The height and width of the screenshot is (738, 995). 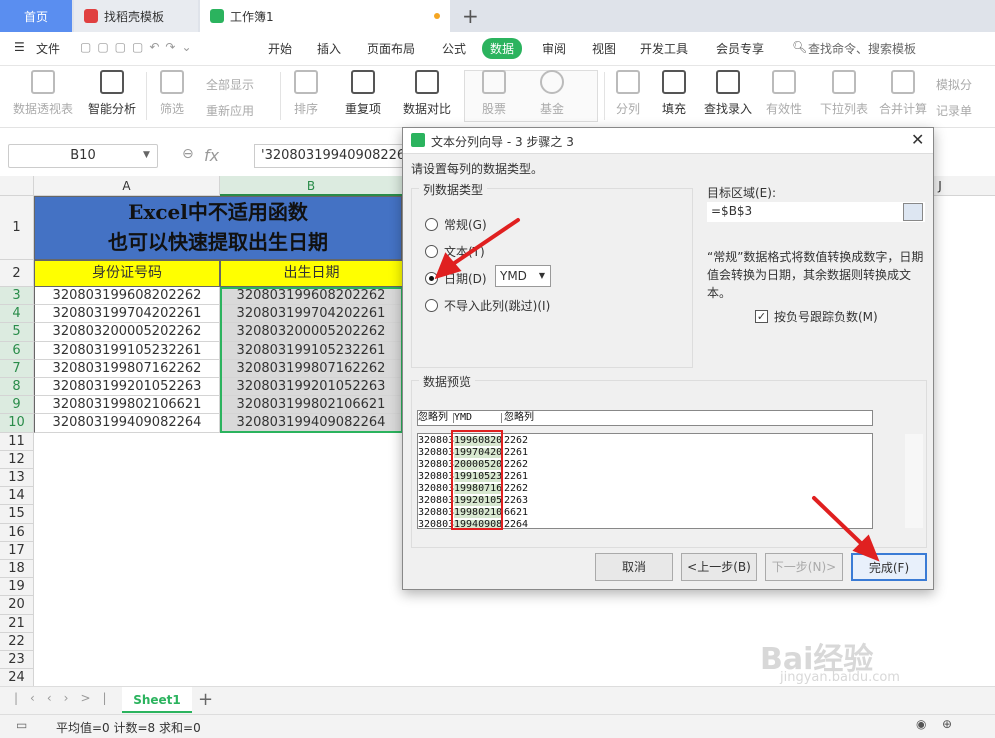 I want to click on row-header-5: 5, so click(x=17, y=332).